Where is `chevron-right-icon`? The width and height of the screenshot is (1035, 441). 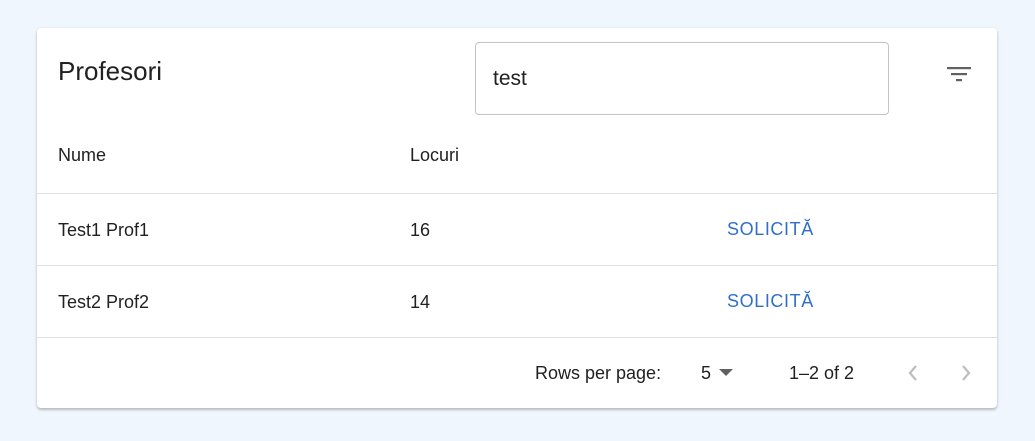
chevron-right-icon is located at coordinates (966, 373).